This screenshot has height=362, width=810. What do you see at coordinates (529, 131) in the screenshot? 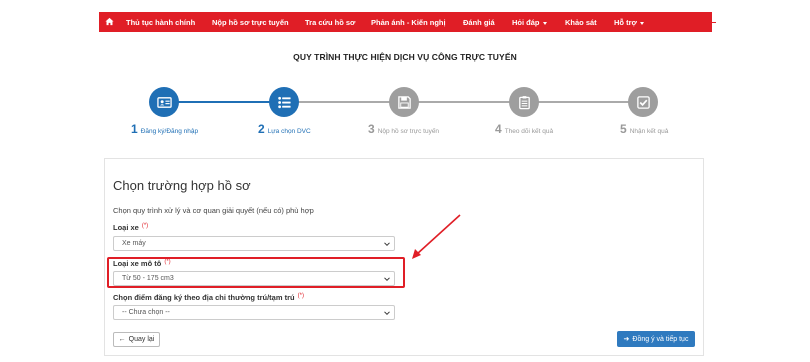
I see `step-text: Theo dõi kết quả` at bounding box center [529, 131].